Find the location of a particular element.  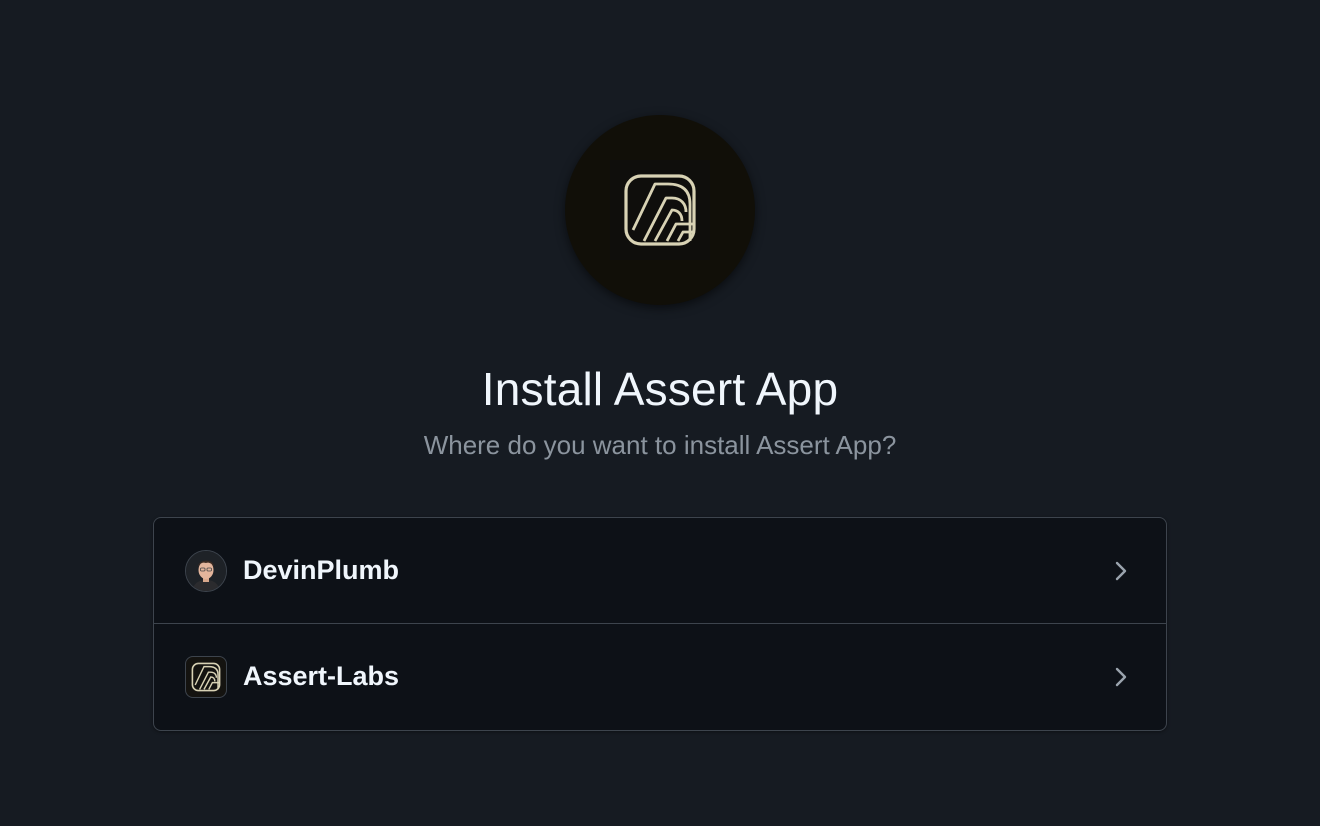

install-target-devinplumb: DevinPlumb is located at coordinates (660, 570).